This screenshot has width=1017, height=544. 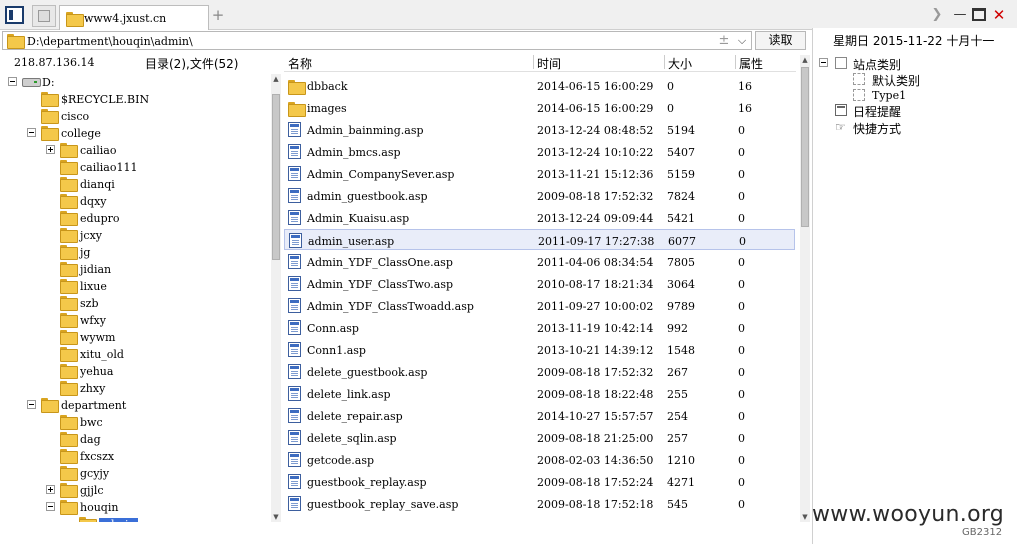 What do you see at coordinates (14, 15) in the screenshot?
I see `panel-toggle-icon` at bounding box center [14, 15].